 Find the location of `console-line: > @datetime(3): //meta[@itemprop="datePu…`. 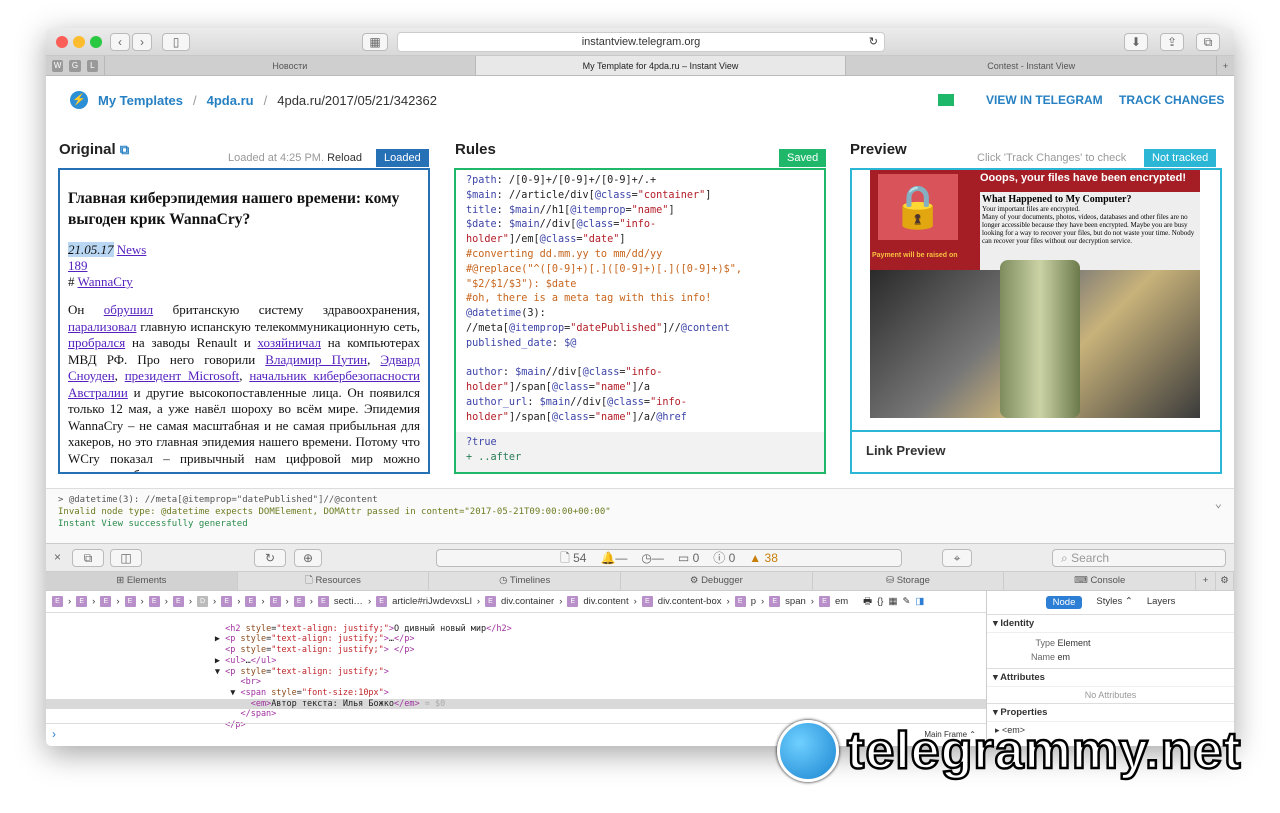

console-line: > @datetime(3): //meta[@itemprop="datePu… is located at coordinates (218, 500).